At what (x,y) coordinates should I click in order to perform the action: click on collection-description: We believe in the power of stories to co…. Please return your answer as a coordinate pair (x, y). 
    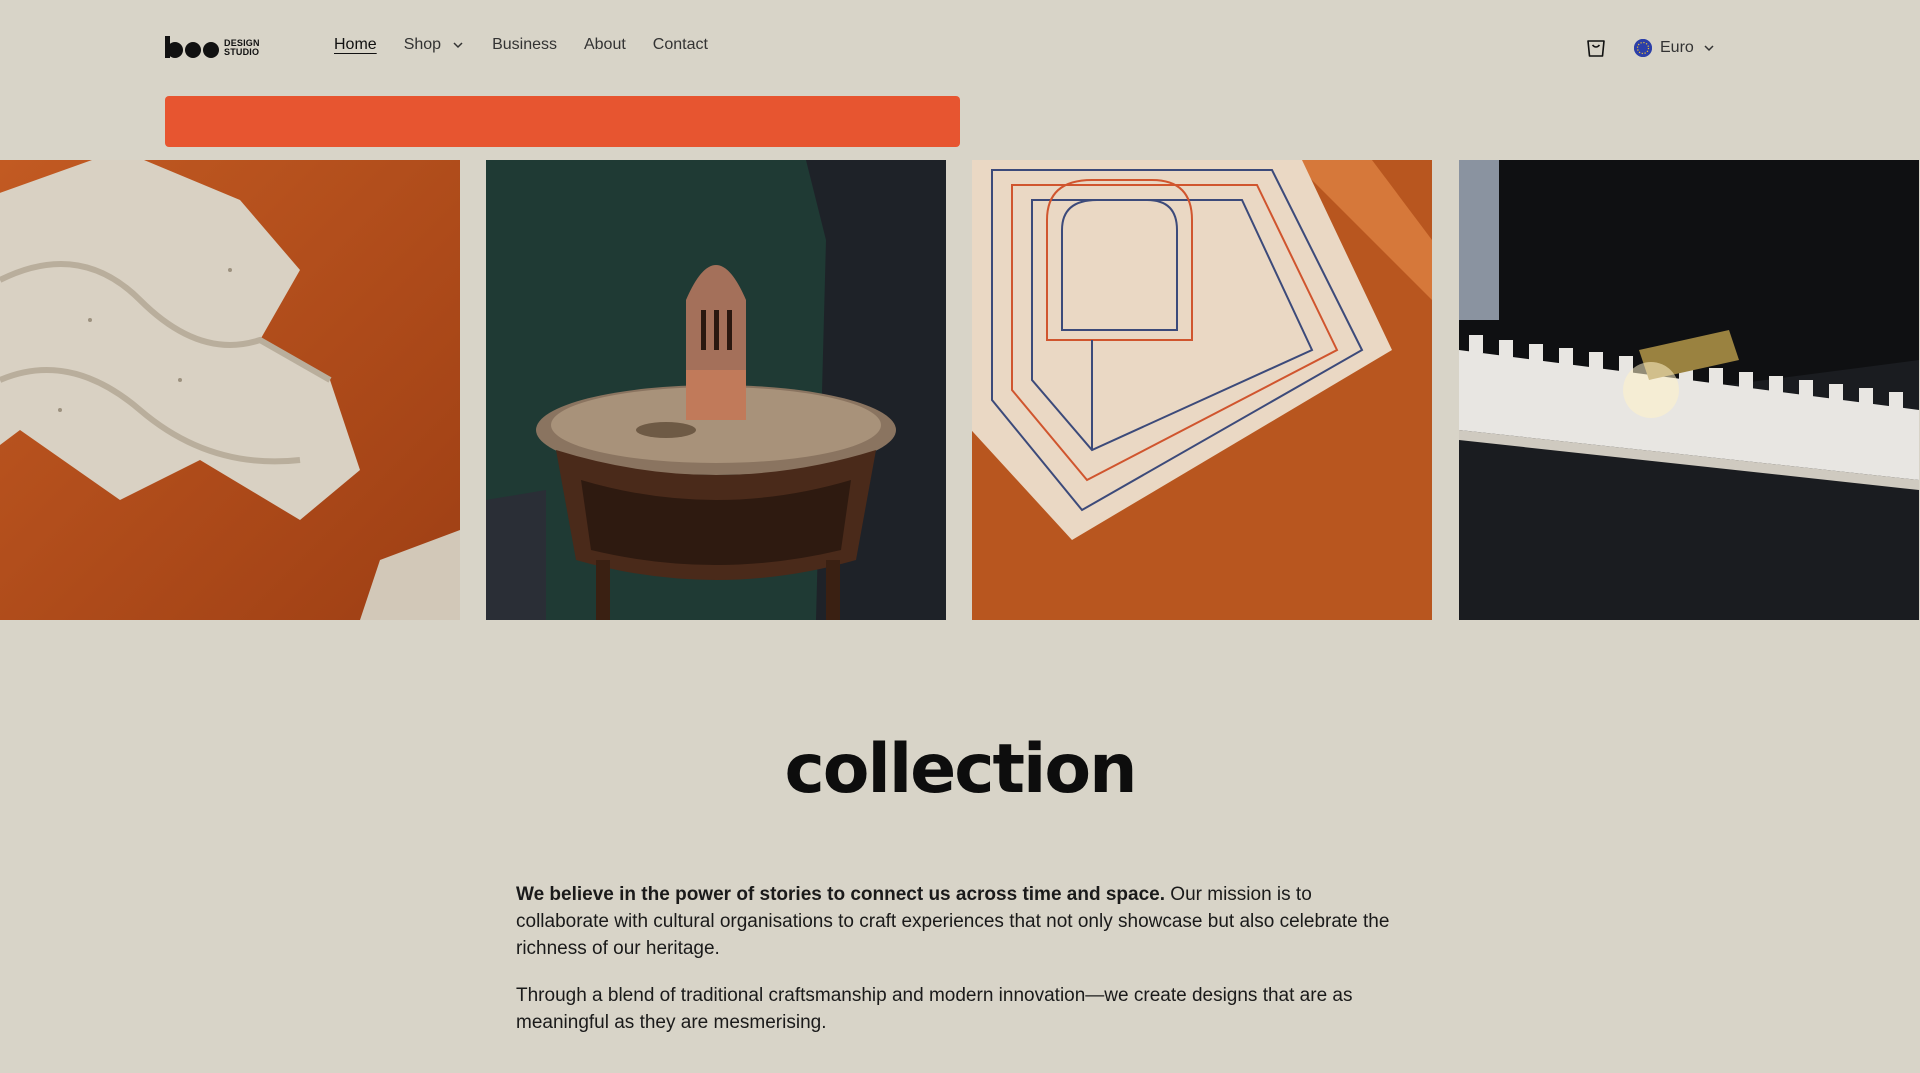
    Looking at the image, I should click on (961, 968).